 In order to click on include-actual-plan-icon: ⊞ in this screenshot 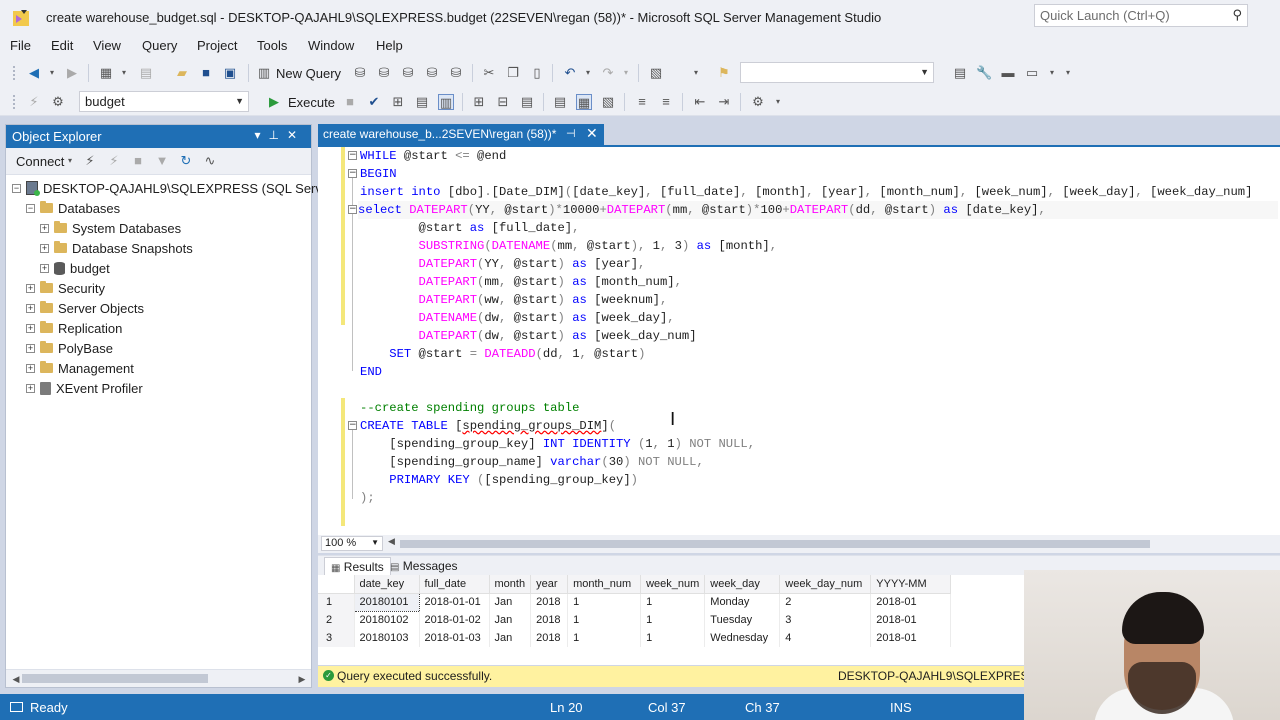, I will do `click(479, 102)`.